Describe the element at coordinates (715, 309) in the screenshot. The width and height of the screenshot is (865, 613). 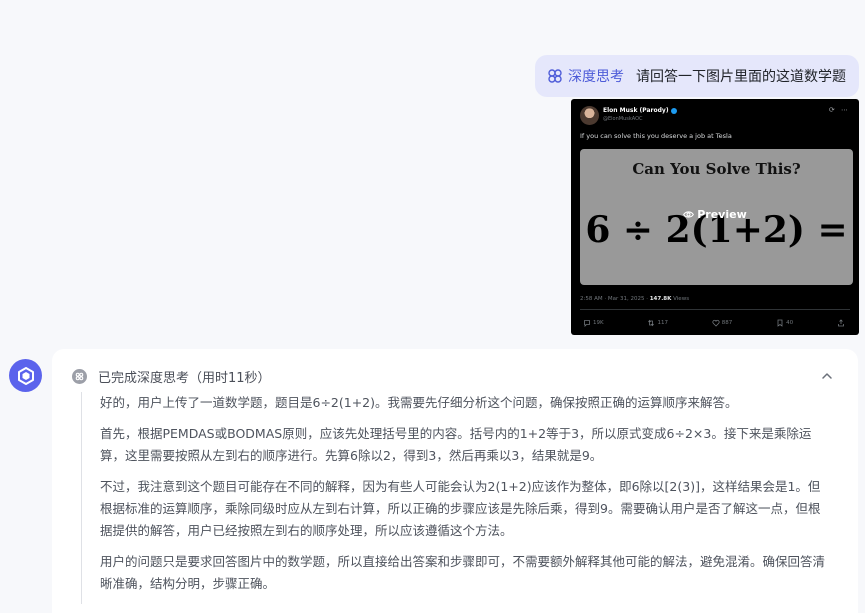
I see `tweet-divider` at that location.